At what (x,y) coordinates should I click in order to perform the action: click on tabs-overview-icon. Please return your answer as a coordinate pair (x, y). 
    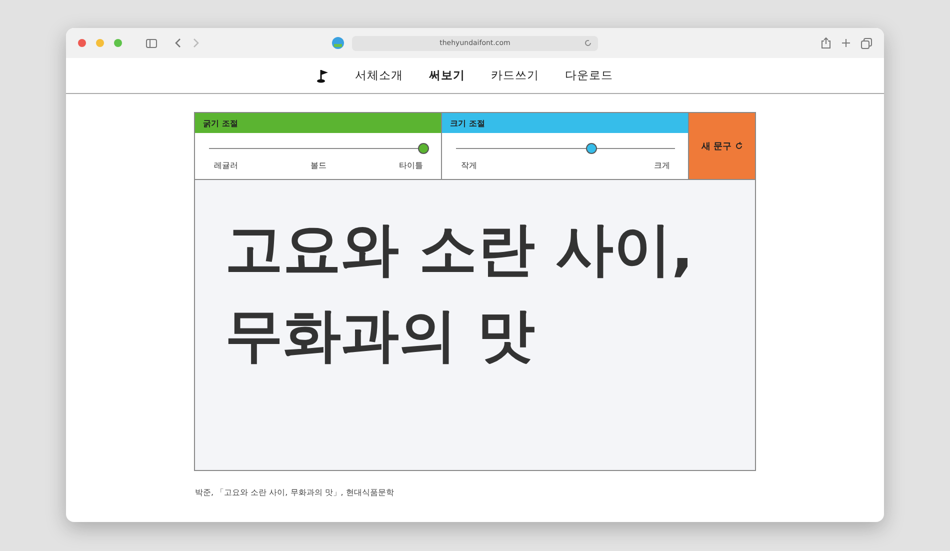
    Looking at the image, I should click on (866, 43).